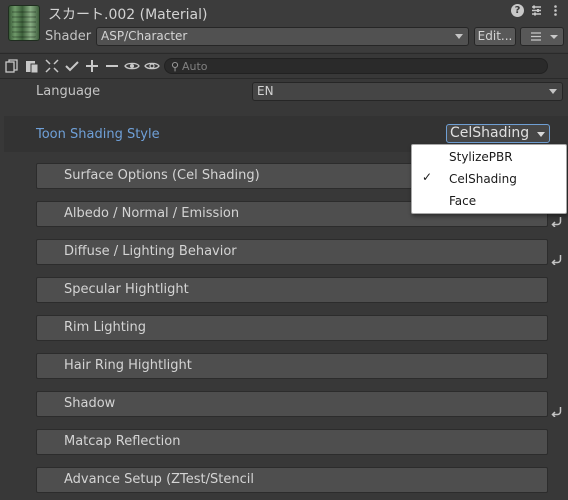 This screenshot has width=568, height=500. I want to click on toon-shading-dropdown: CelShading, so click(498, 133).